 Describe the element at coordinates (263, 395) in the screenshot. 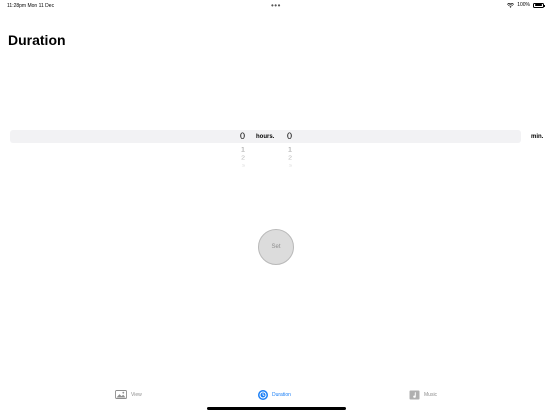

I see `timer-icon` at that location.